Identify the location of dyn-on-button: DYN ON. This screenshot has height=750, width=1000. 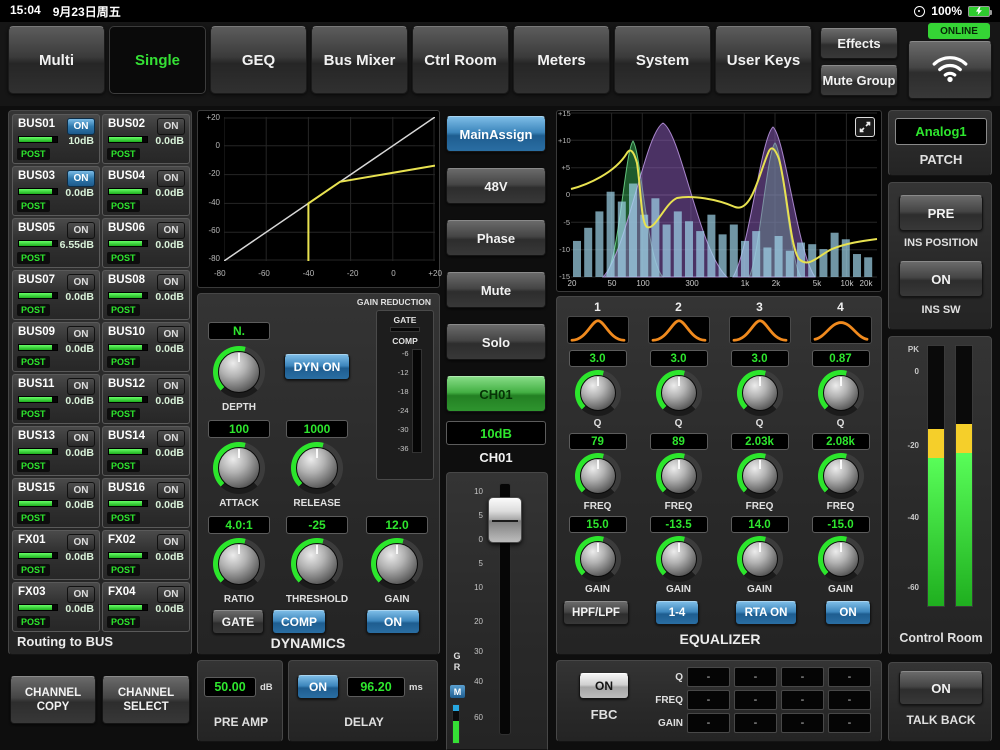
(317, 367).